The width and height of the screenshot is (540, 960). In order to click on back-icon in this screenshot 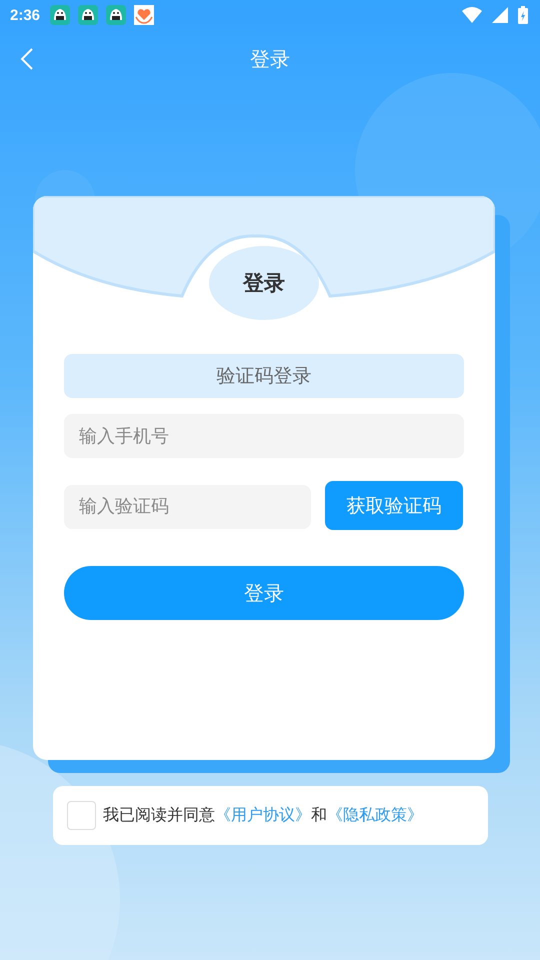, I will do `click(27, 59)`.